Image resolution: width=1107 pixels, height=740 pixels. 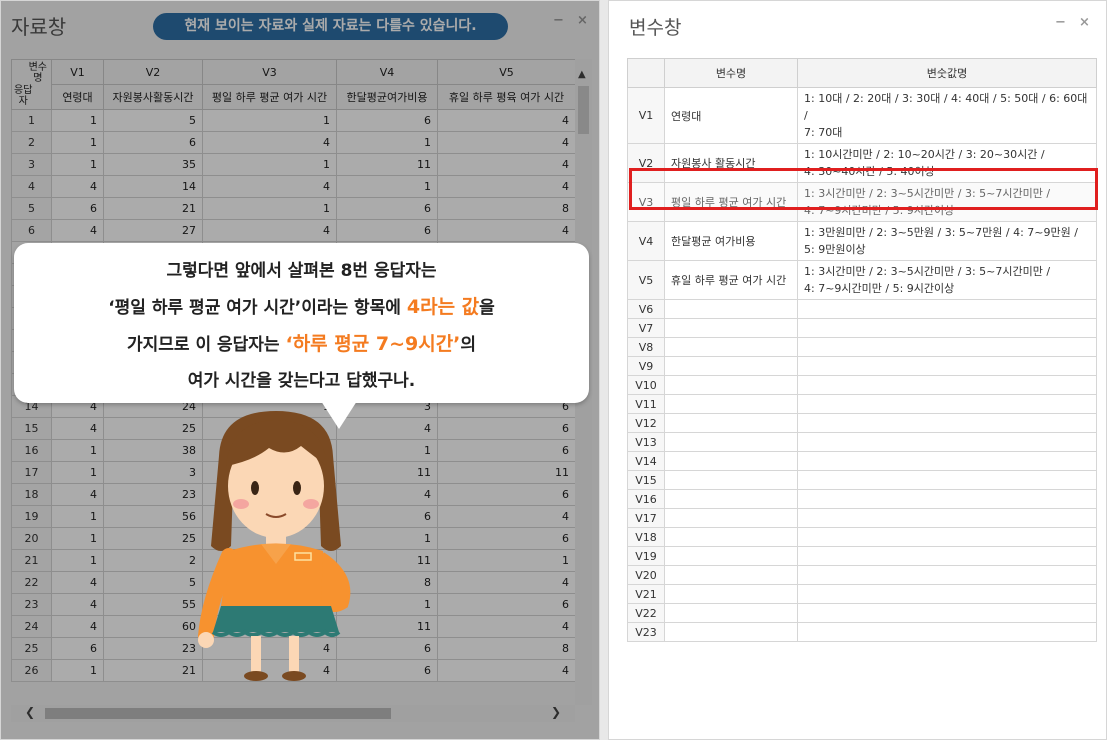 What do you see at coordinates (153, 72) in the screenshot?
I see `column-id-v2: V2` at bounding box center [153, 72].